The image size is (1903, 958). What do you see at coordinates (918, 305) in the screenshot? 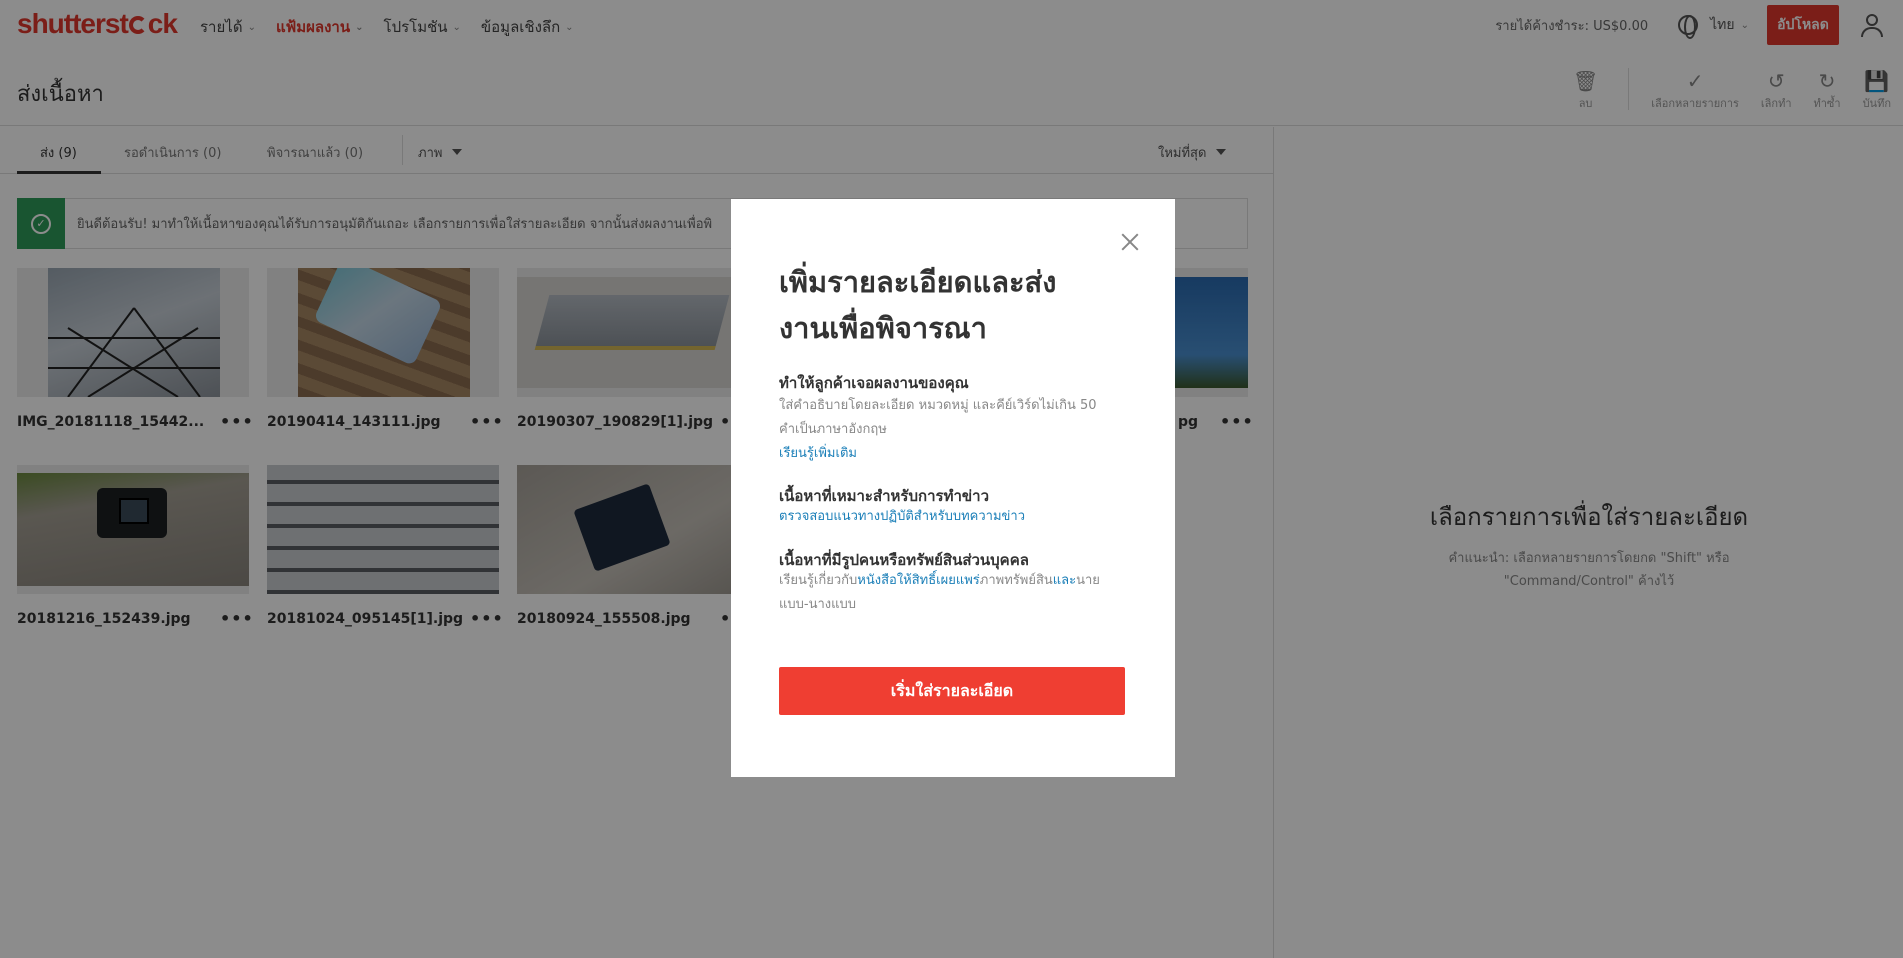
I see `modal-title: เพิ่มรายละเอียดและส่งงานเพื่อพิจารณา` at bounding box center [918, 305].